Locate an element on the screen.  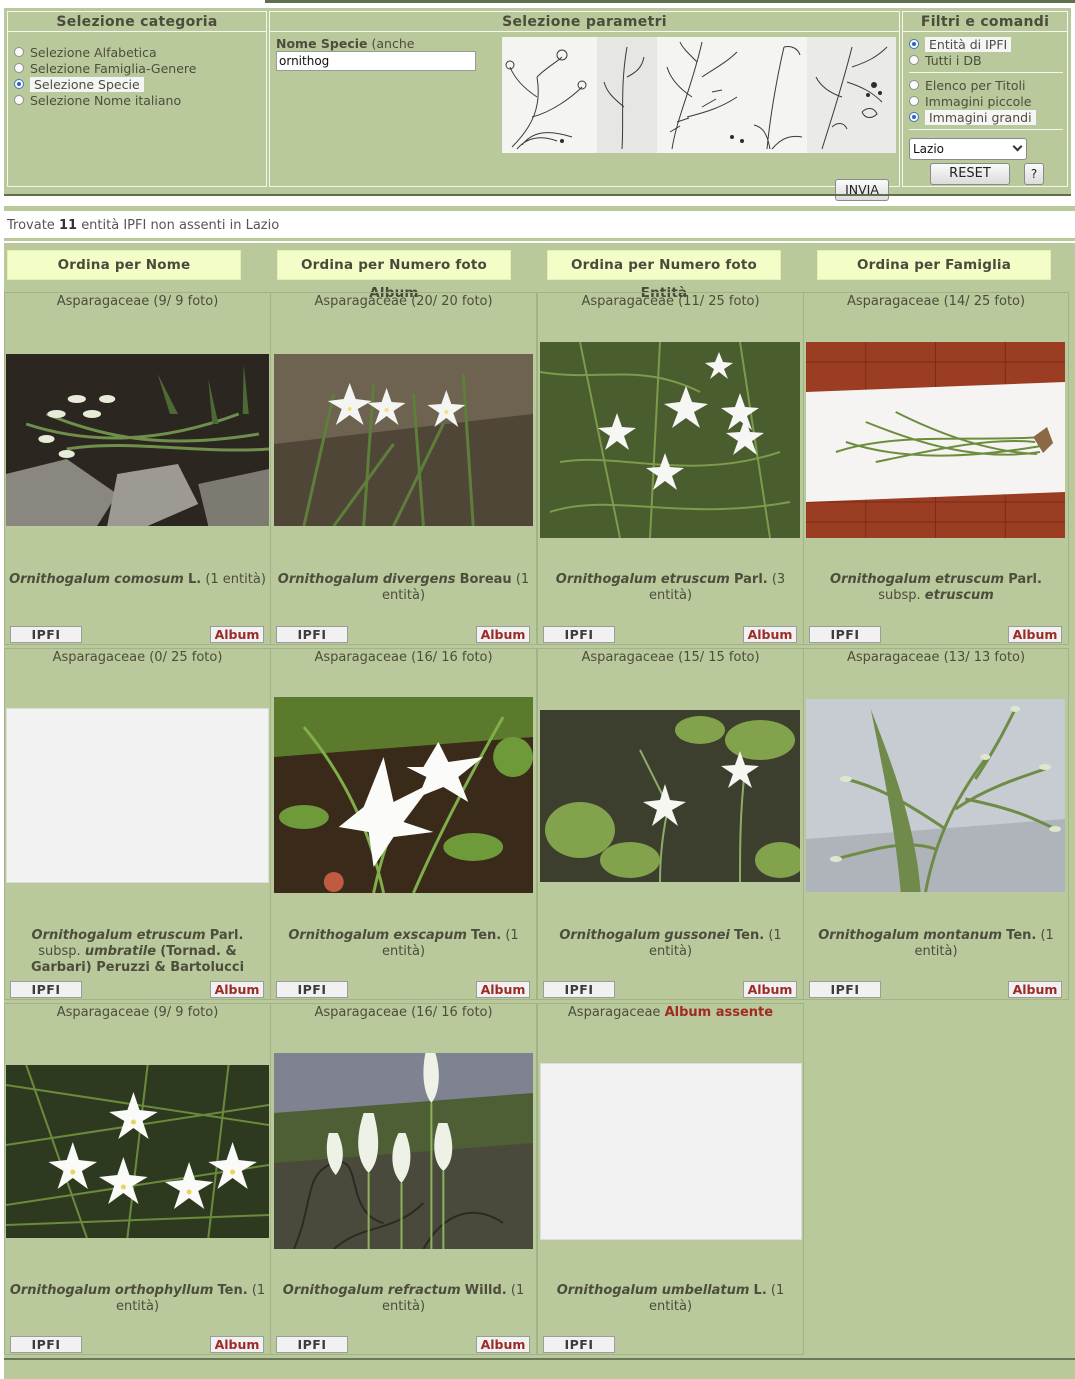
help-button: ? is located at coordinates (1034, 174).